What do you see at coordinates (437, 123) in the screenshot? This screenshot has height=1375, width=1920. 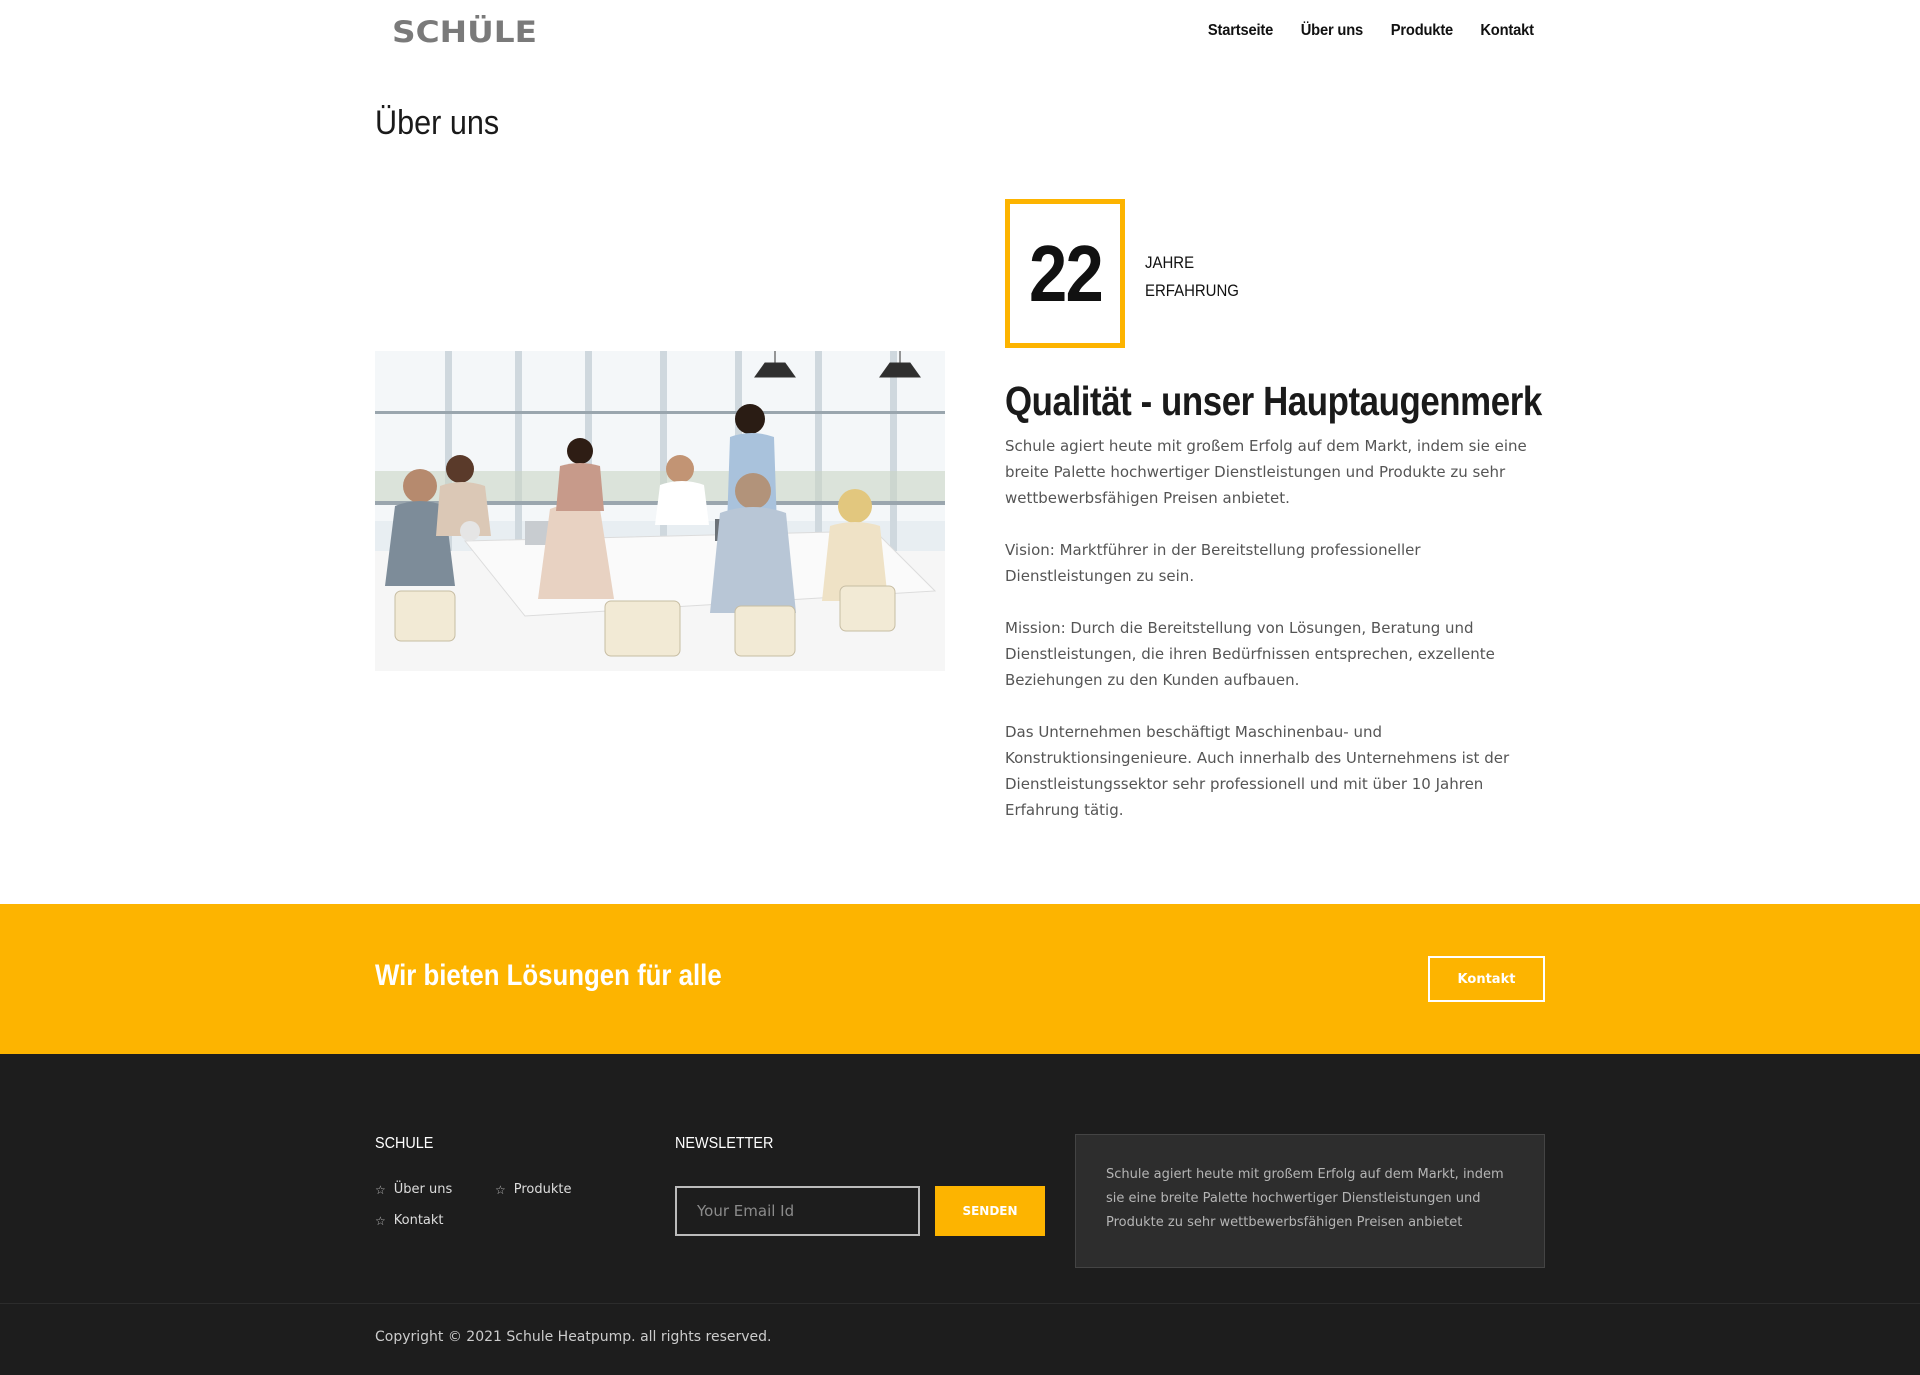 I see `page-title: Über uns` at bounding box center [437, 123].